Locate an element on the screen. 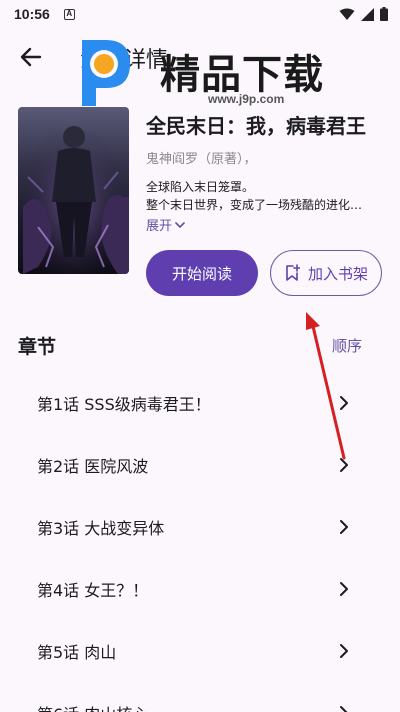  add-to-shelf-button: 加入书架 is located at coordinates (326, 273).